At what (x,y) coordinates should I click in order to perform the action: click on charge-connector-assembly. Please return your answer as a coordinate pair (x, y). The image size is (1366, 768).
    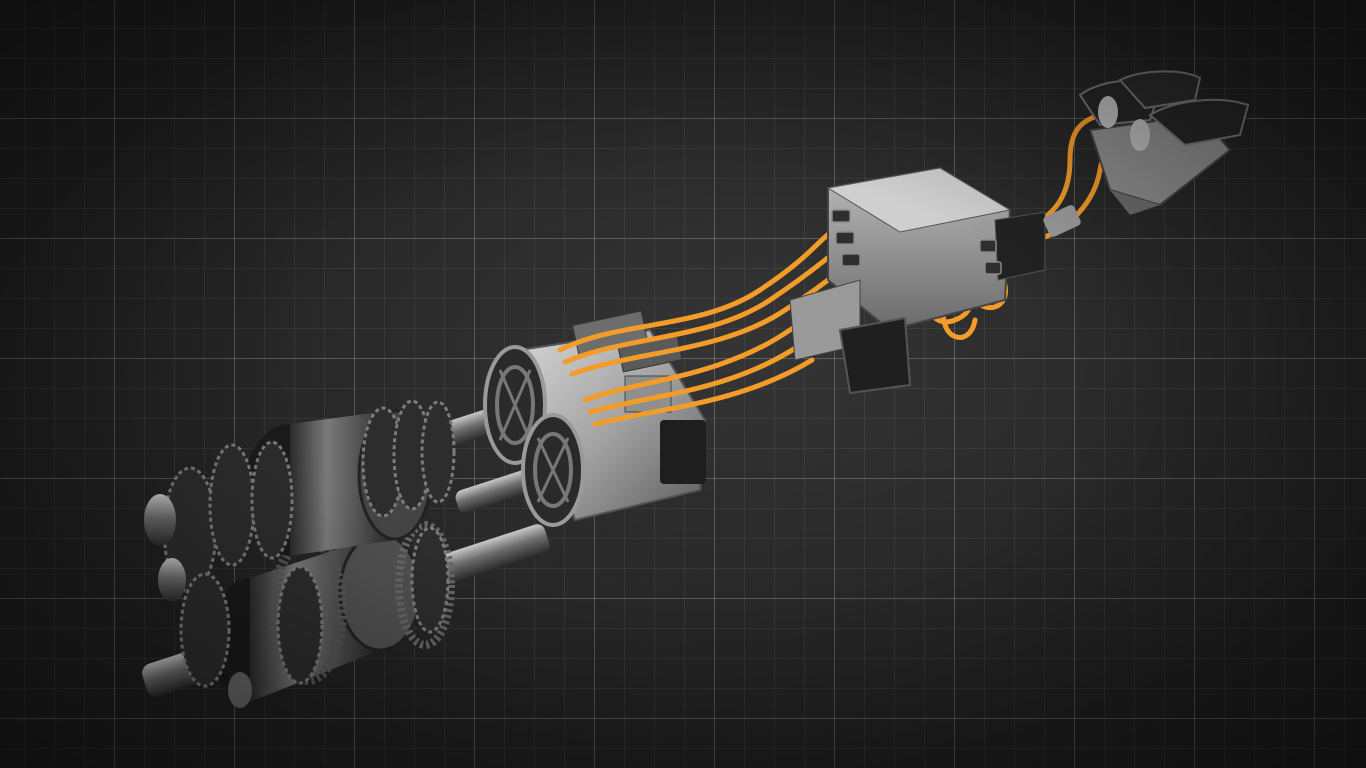
    Looking at the image, I should click on (1146, 153).